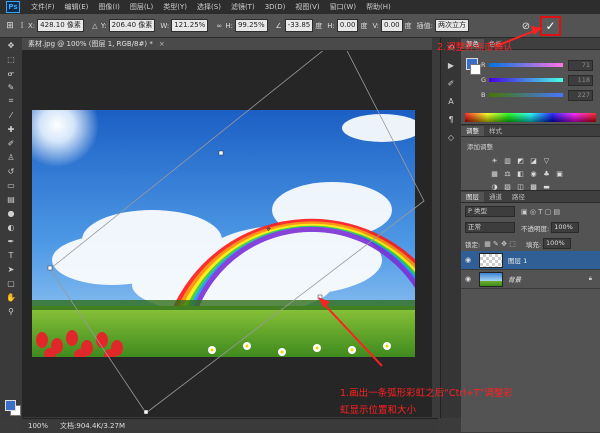  Describe the element at coordinates (533, 173) in the screenshot. I see `photo-filter-icon: ◉` at that location.